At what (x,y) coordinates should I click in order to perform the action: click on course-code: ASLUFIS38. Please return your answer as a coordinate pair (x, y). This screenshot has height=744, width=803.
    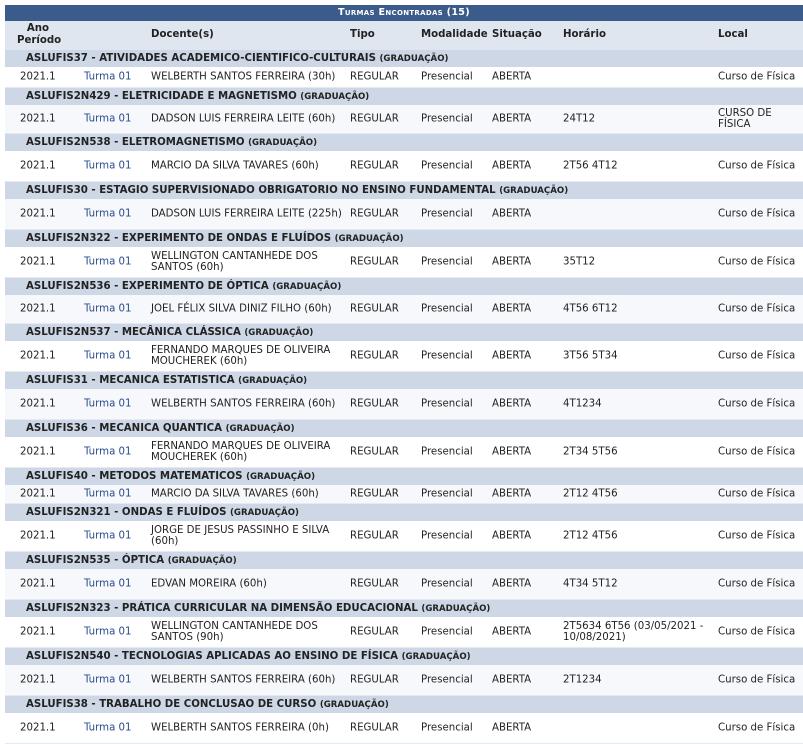
    Looking at the image, I should click on (57, 704).